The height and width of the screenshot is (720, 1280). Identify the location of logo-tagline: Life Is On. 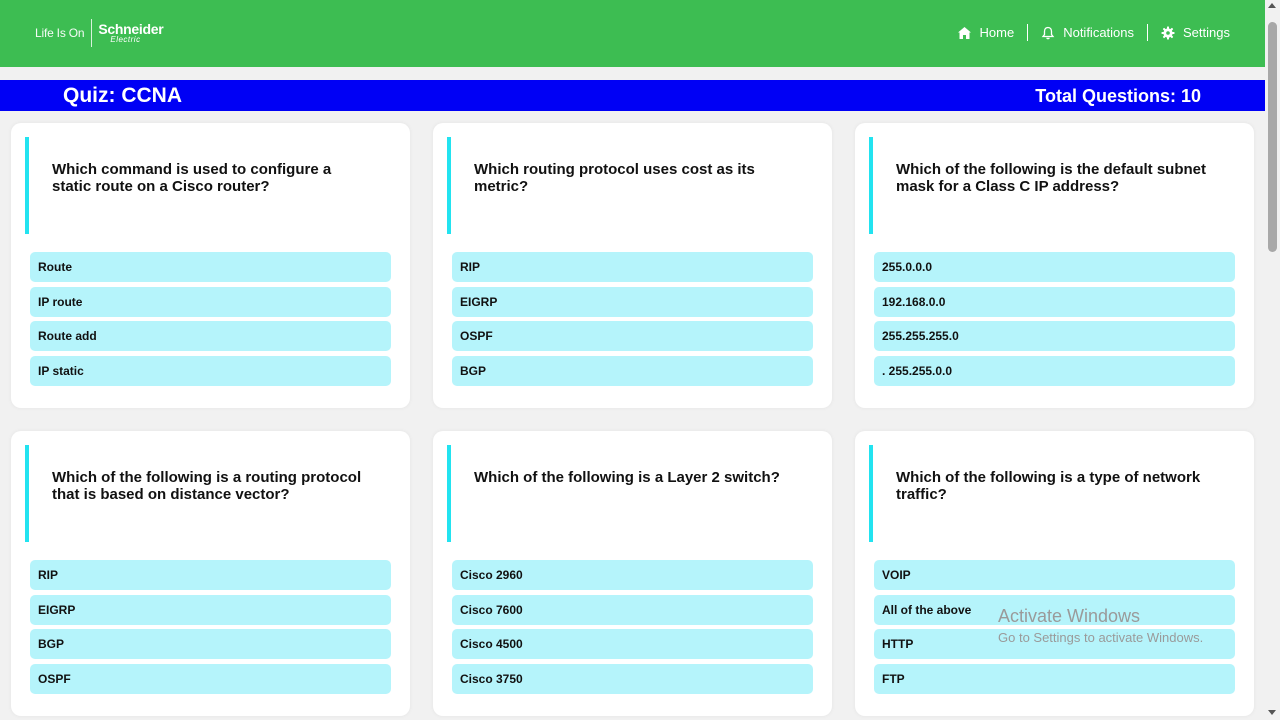
(60, 33).